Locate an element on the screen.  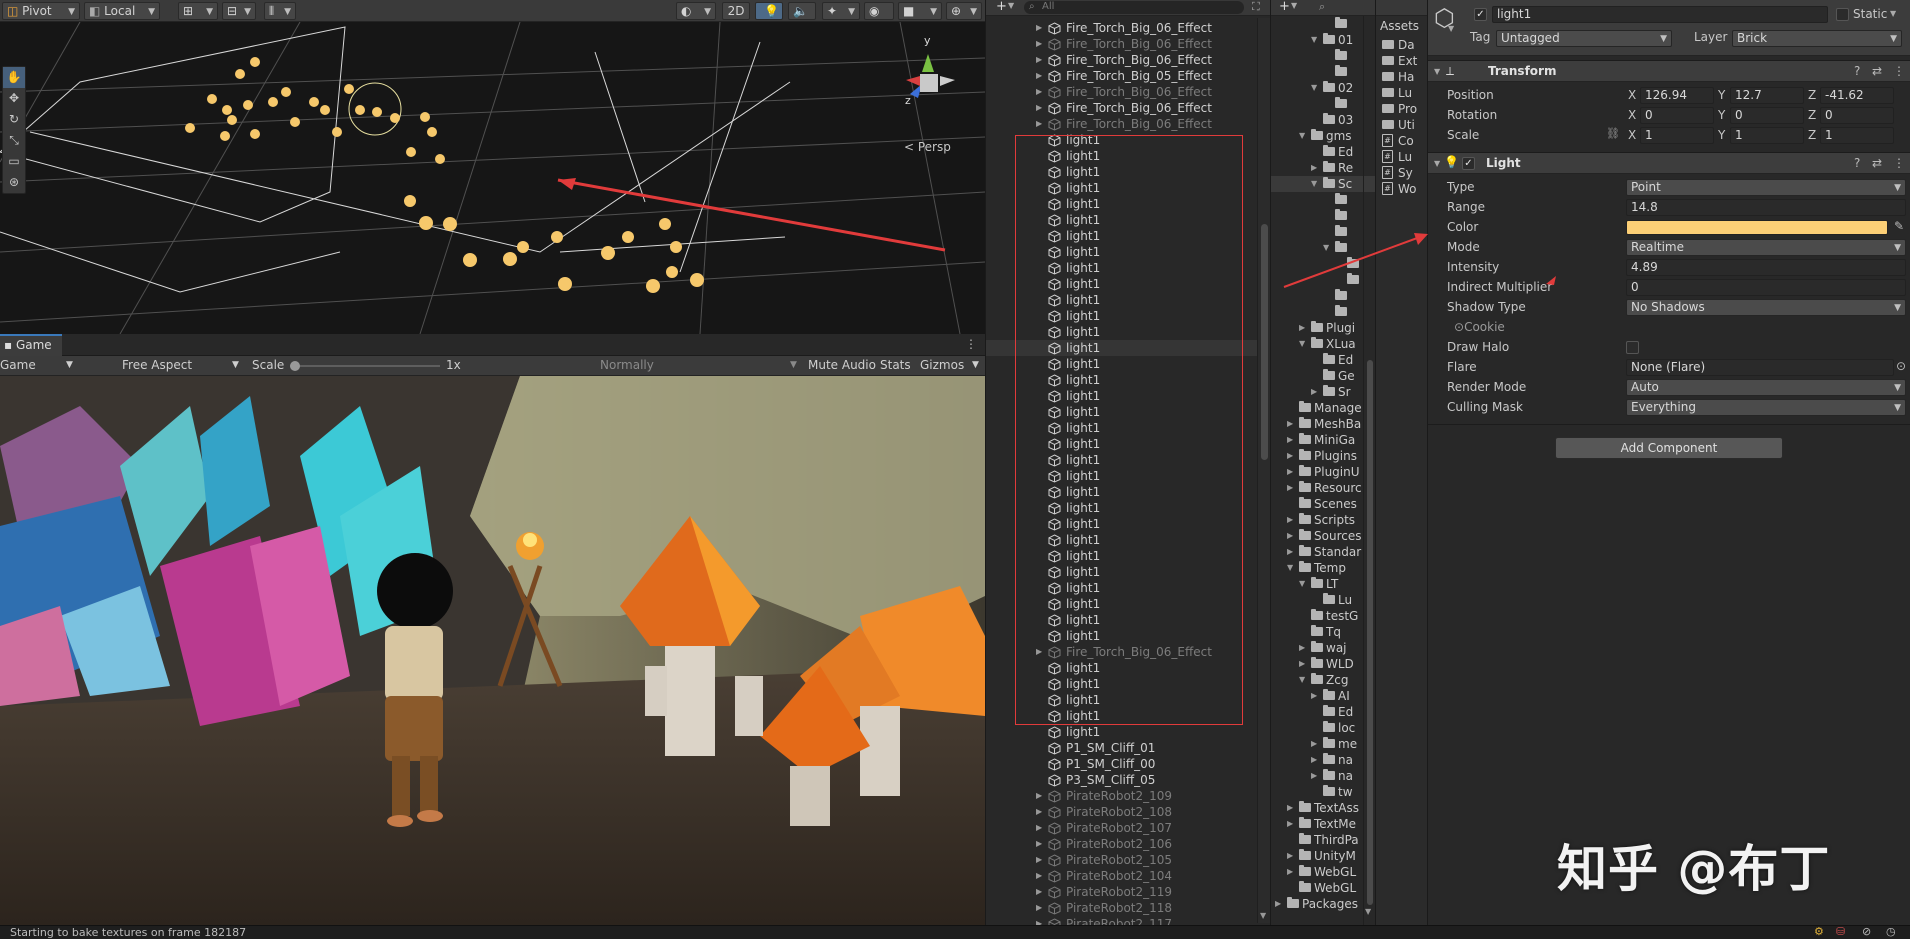
project-folder-item: ThirdPa is located at coordinates (1323, 840).